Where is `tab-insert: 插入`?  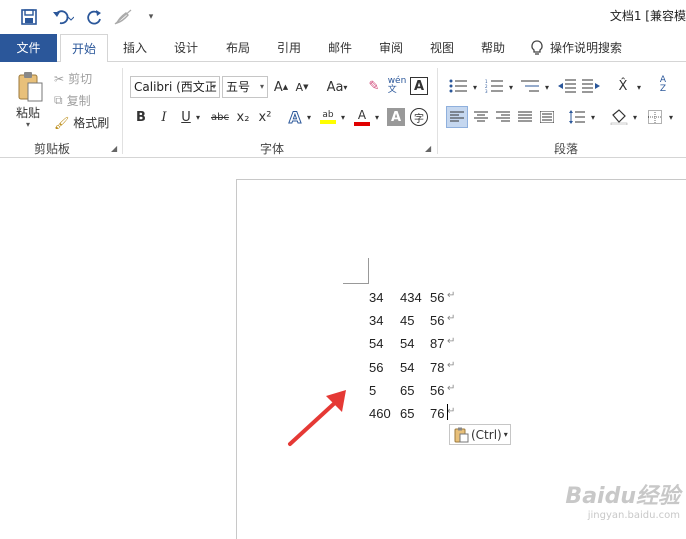
tab-insert: 插入 is located at coordinates (135, 48).